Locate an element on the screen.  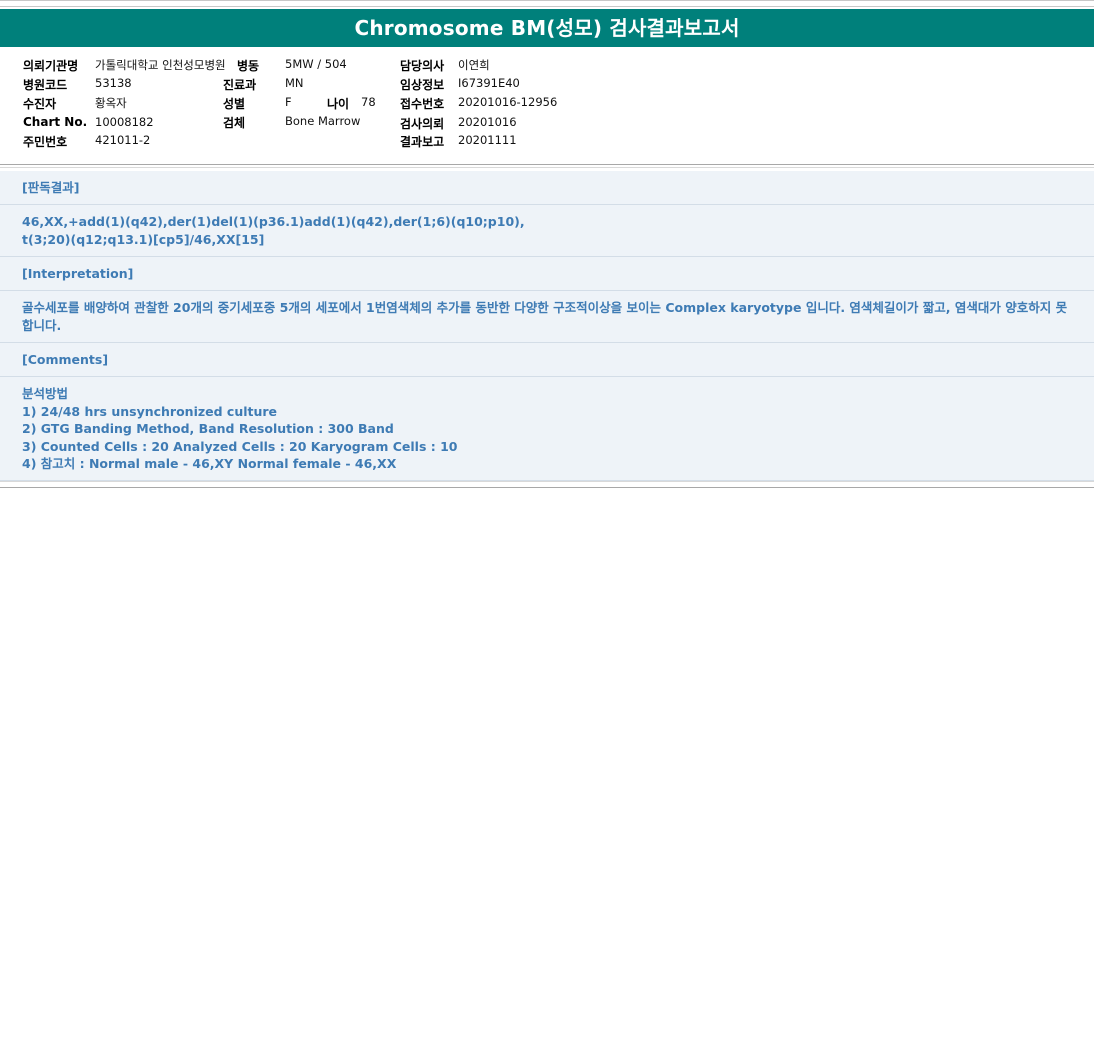
method-title: 분석방법 is located at coordinates (45, 393).